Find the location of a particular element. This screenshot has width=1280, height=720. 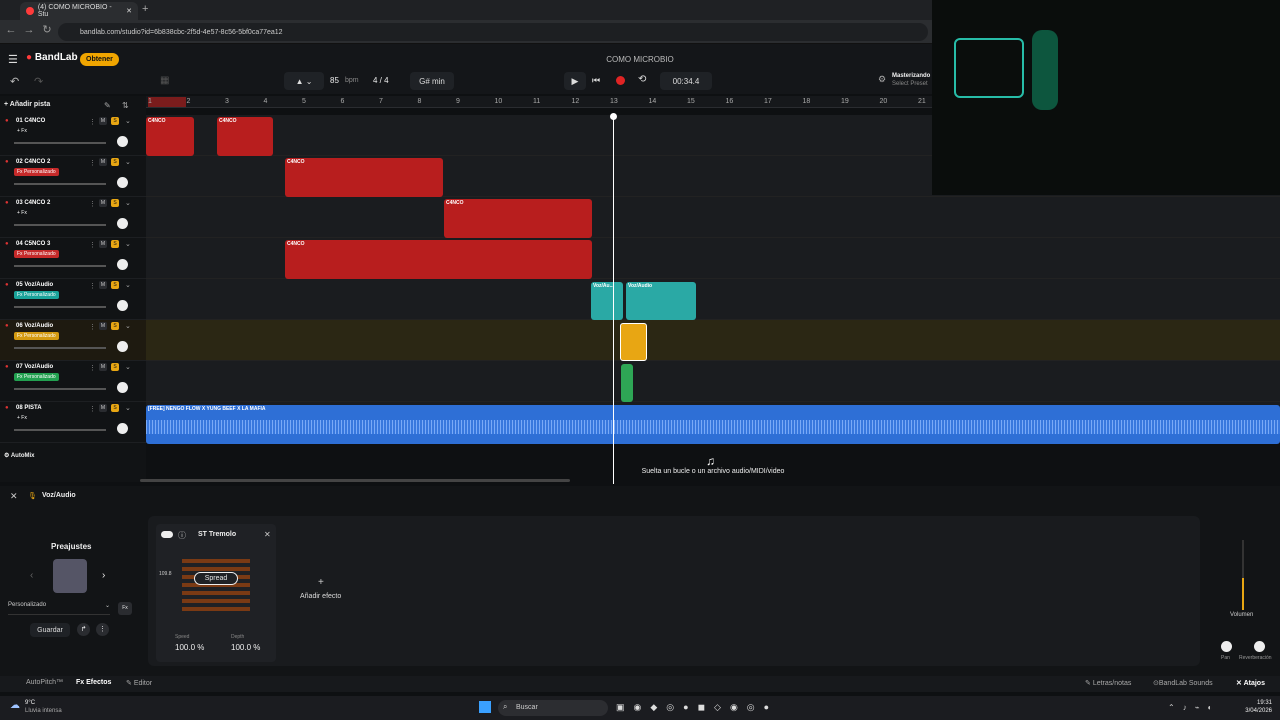

playhead-handle is located at coordinates (613, 116).